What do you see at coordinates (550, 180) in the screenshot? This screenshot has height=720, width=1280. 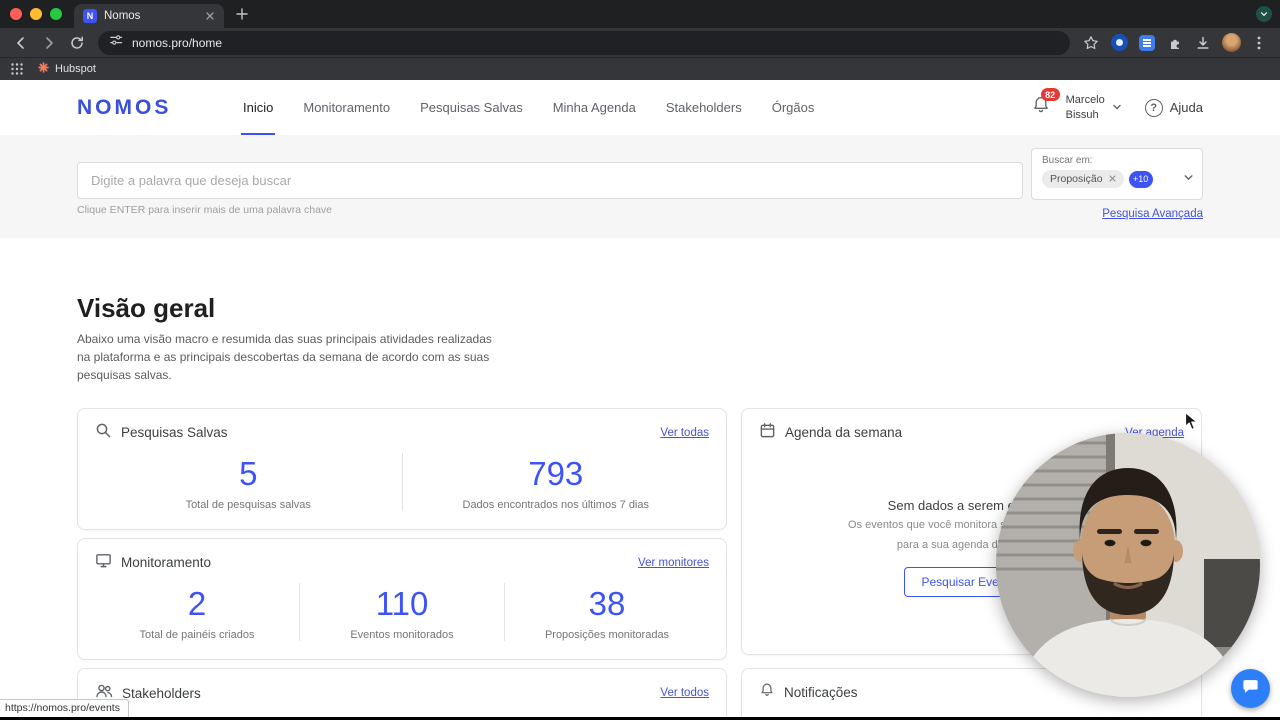 I see `search-input` at bounding box center [550, 180].